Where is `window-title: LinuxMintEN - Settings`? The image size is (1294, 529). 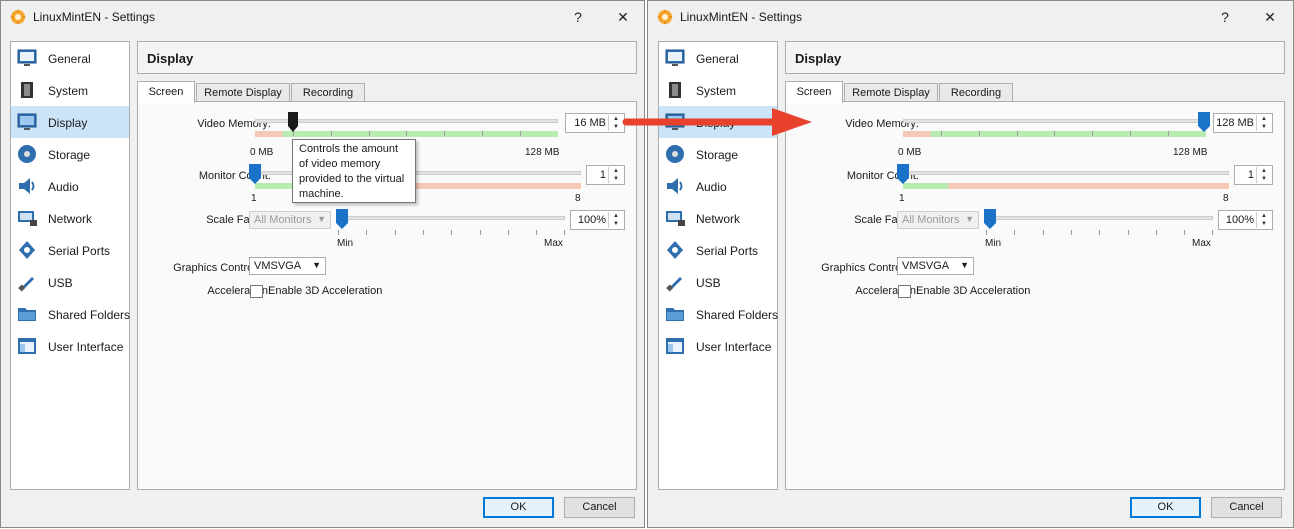
window-title: LinuxMintEN - Settings is located at coordinates (94, 17).